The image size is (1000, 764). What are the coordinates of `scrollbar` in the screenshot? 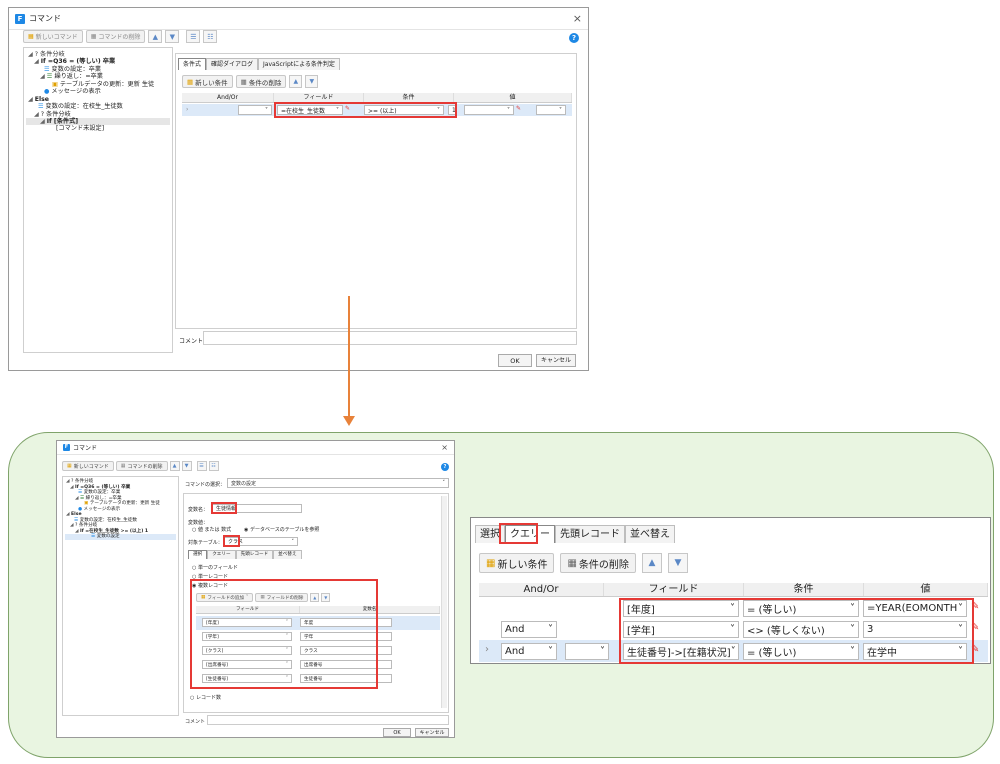 It's located at (444, 602).